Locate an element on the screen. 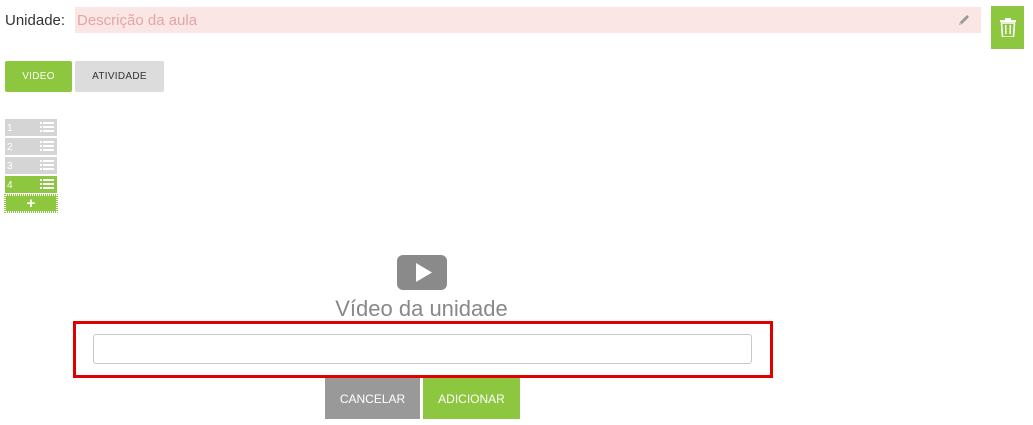  tab-atividade: ATIVIDADE is located at coordinates (119, 76).